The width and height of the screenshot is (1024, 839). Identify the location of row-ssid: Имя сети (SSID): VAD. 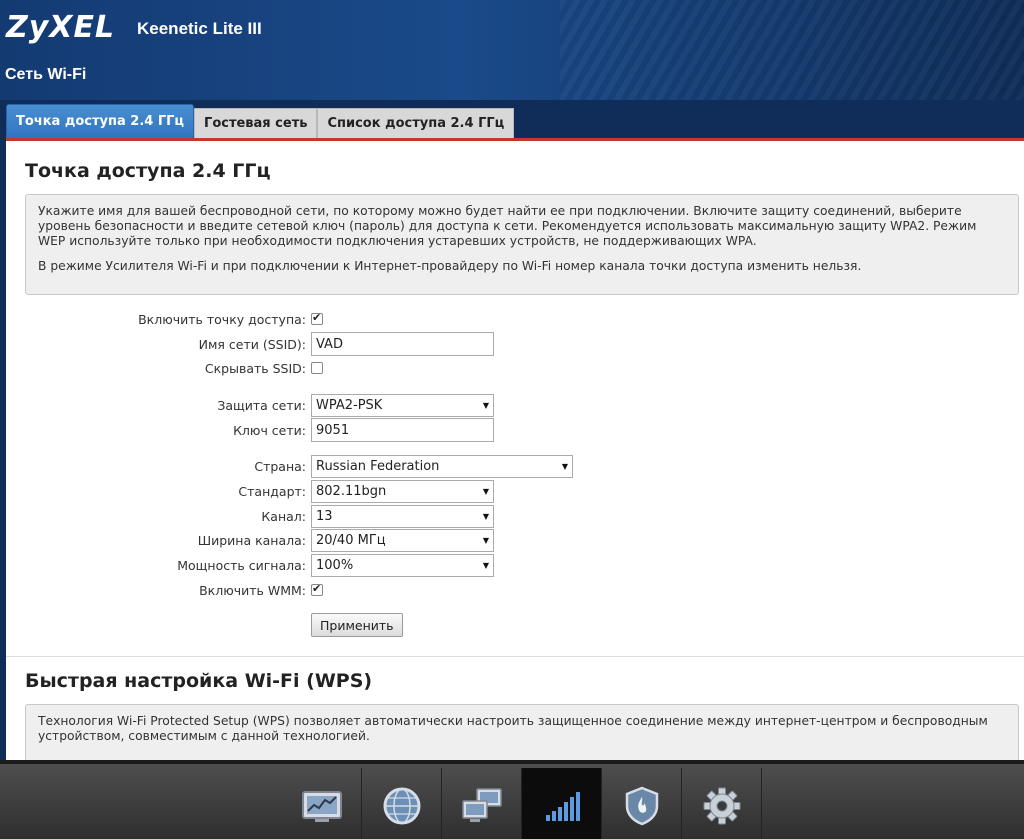
(356, 344).